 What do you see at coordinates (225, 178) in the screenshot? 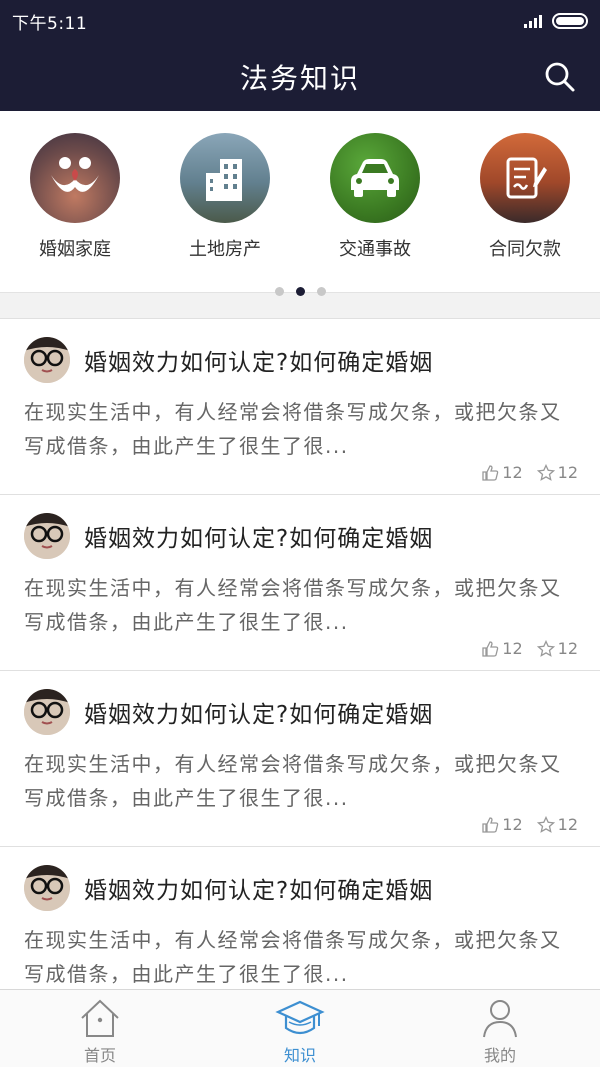
I see `building-icon` at bounding box center [225, 178].